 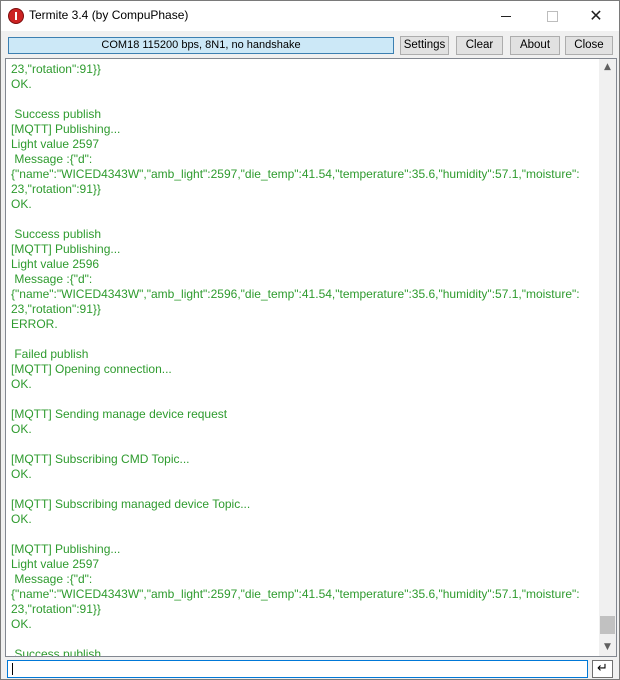 I want to click on clear-button-label: Clear, so click(x=479, y=45).